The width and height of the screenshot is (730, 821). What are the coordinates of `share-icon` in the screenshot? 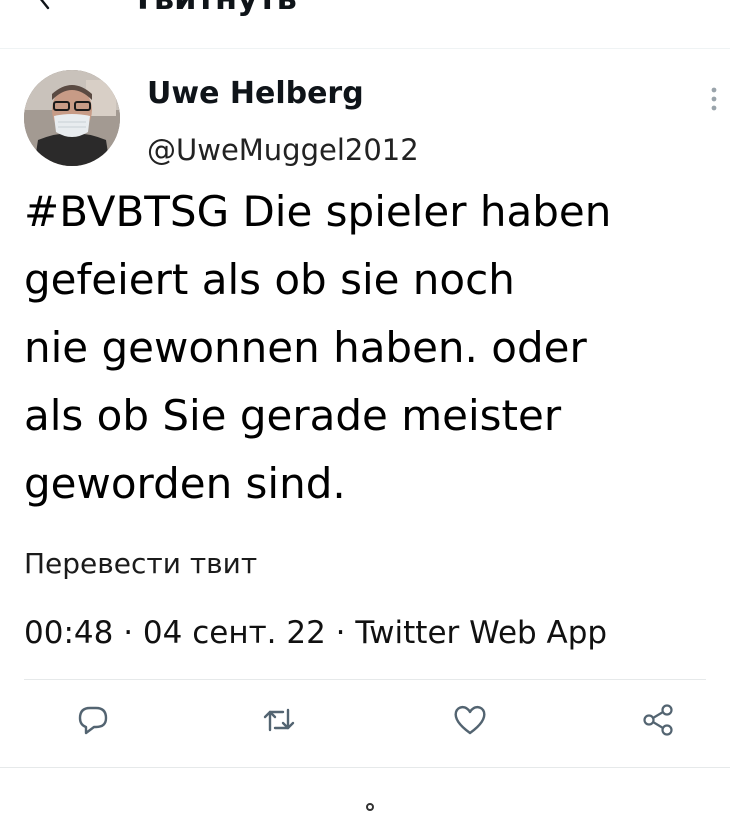 It's located at (658, 722).